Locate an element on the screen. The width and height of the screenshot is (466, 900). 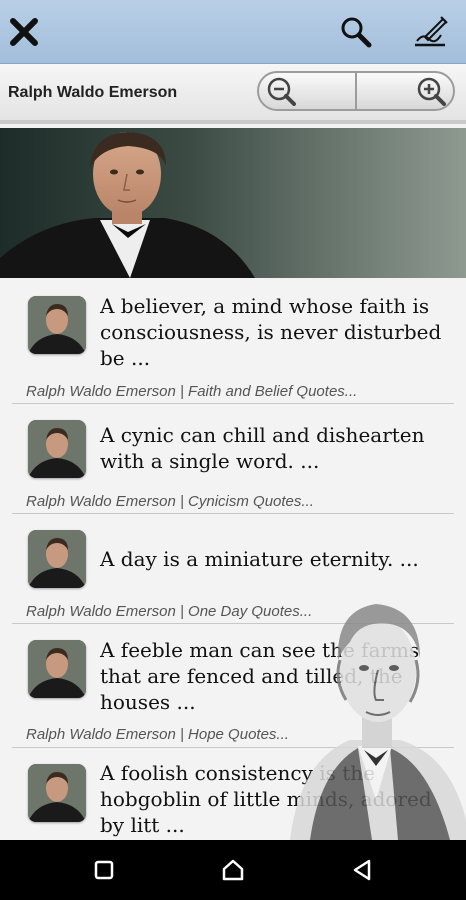
back-icon is located at coordinates (362, 870).